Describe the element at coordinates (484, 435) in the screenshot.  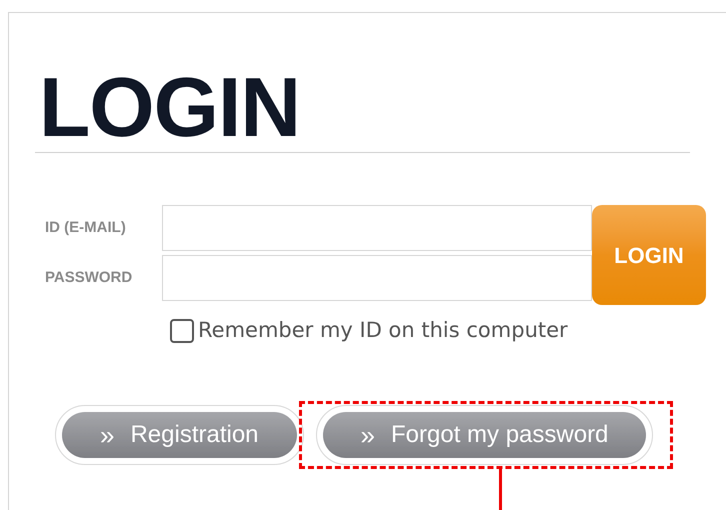
I see `link-button: » Forgot my password` at that location.